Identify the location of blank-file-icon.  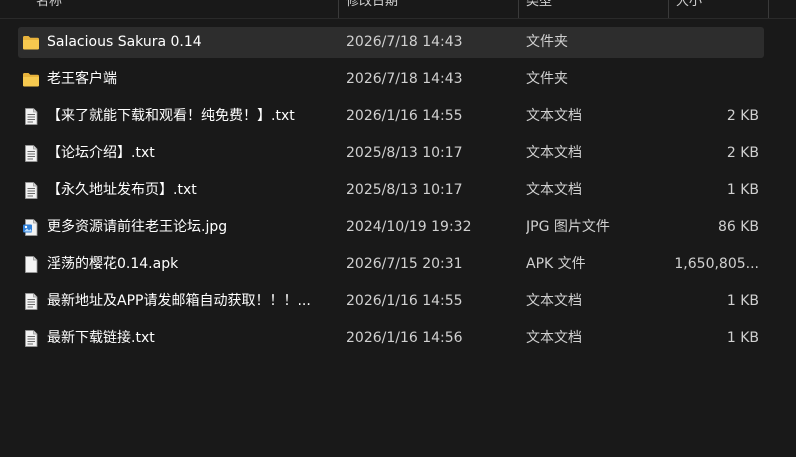
(31, 264).